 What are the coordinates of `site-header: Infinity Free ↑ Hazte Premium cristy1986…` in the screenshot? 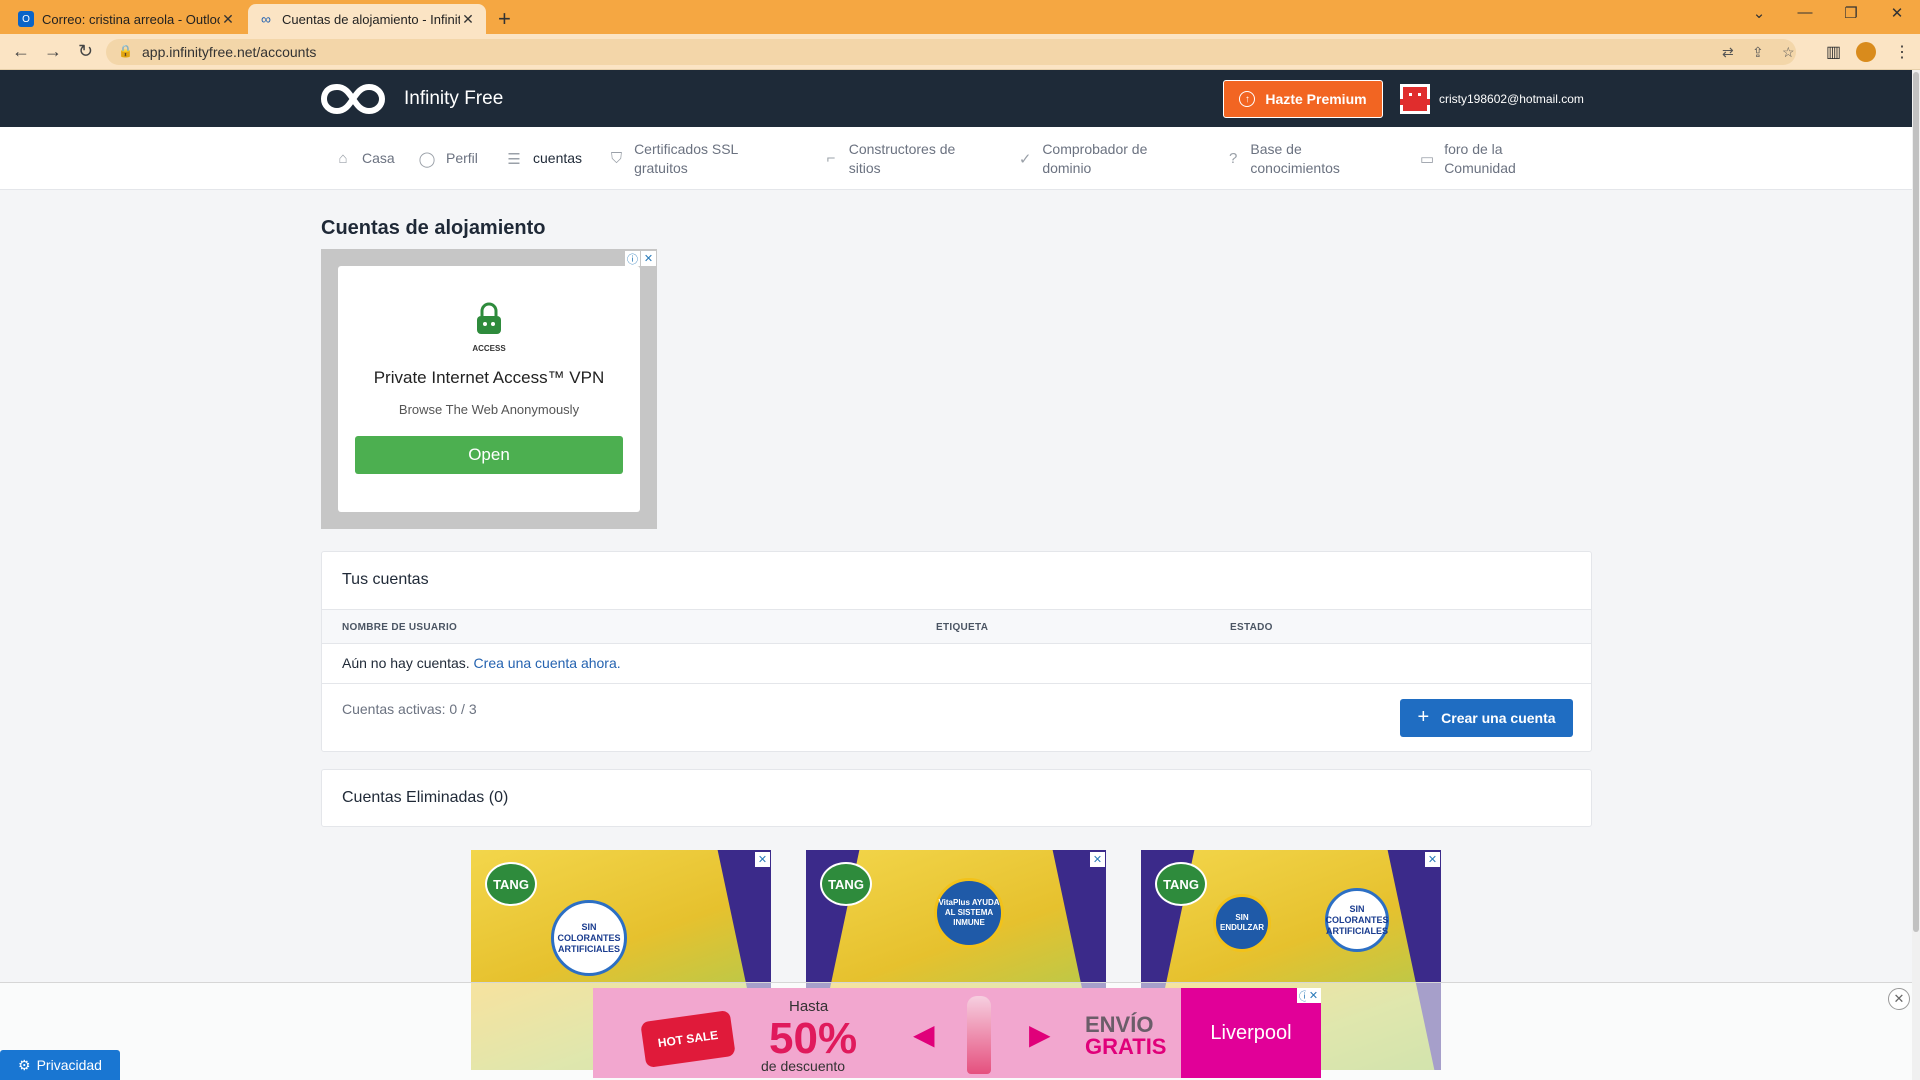 It's located at (956, 98).